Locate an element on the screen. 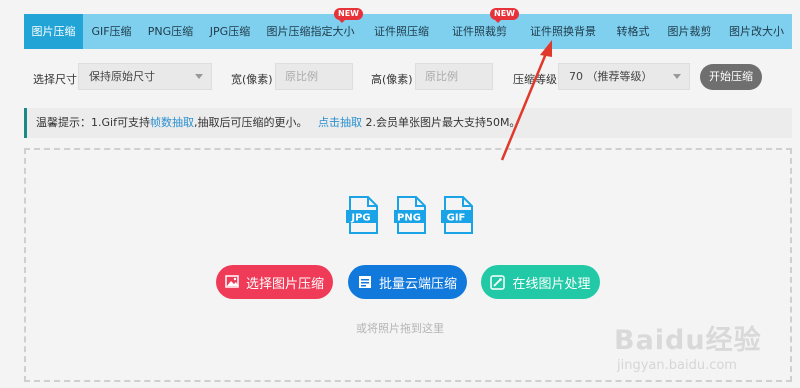 Image resolution: width=800 pixels, height=388 pixels. file-type-label: GIF is located at coordinates (456, 218).